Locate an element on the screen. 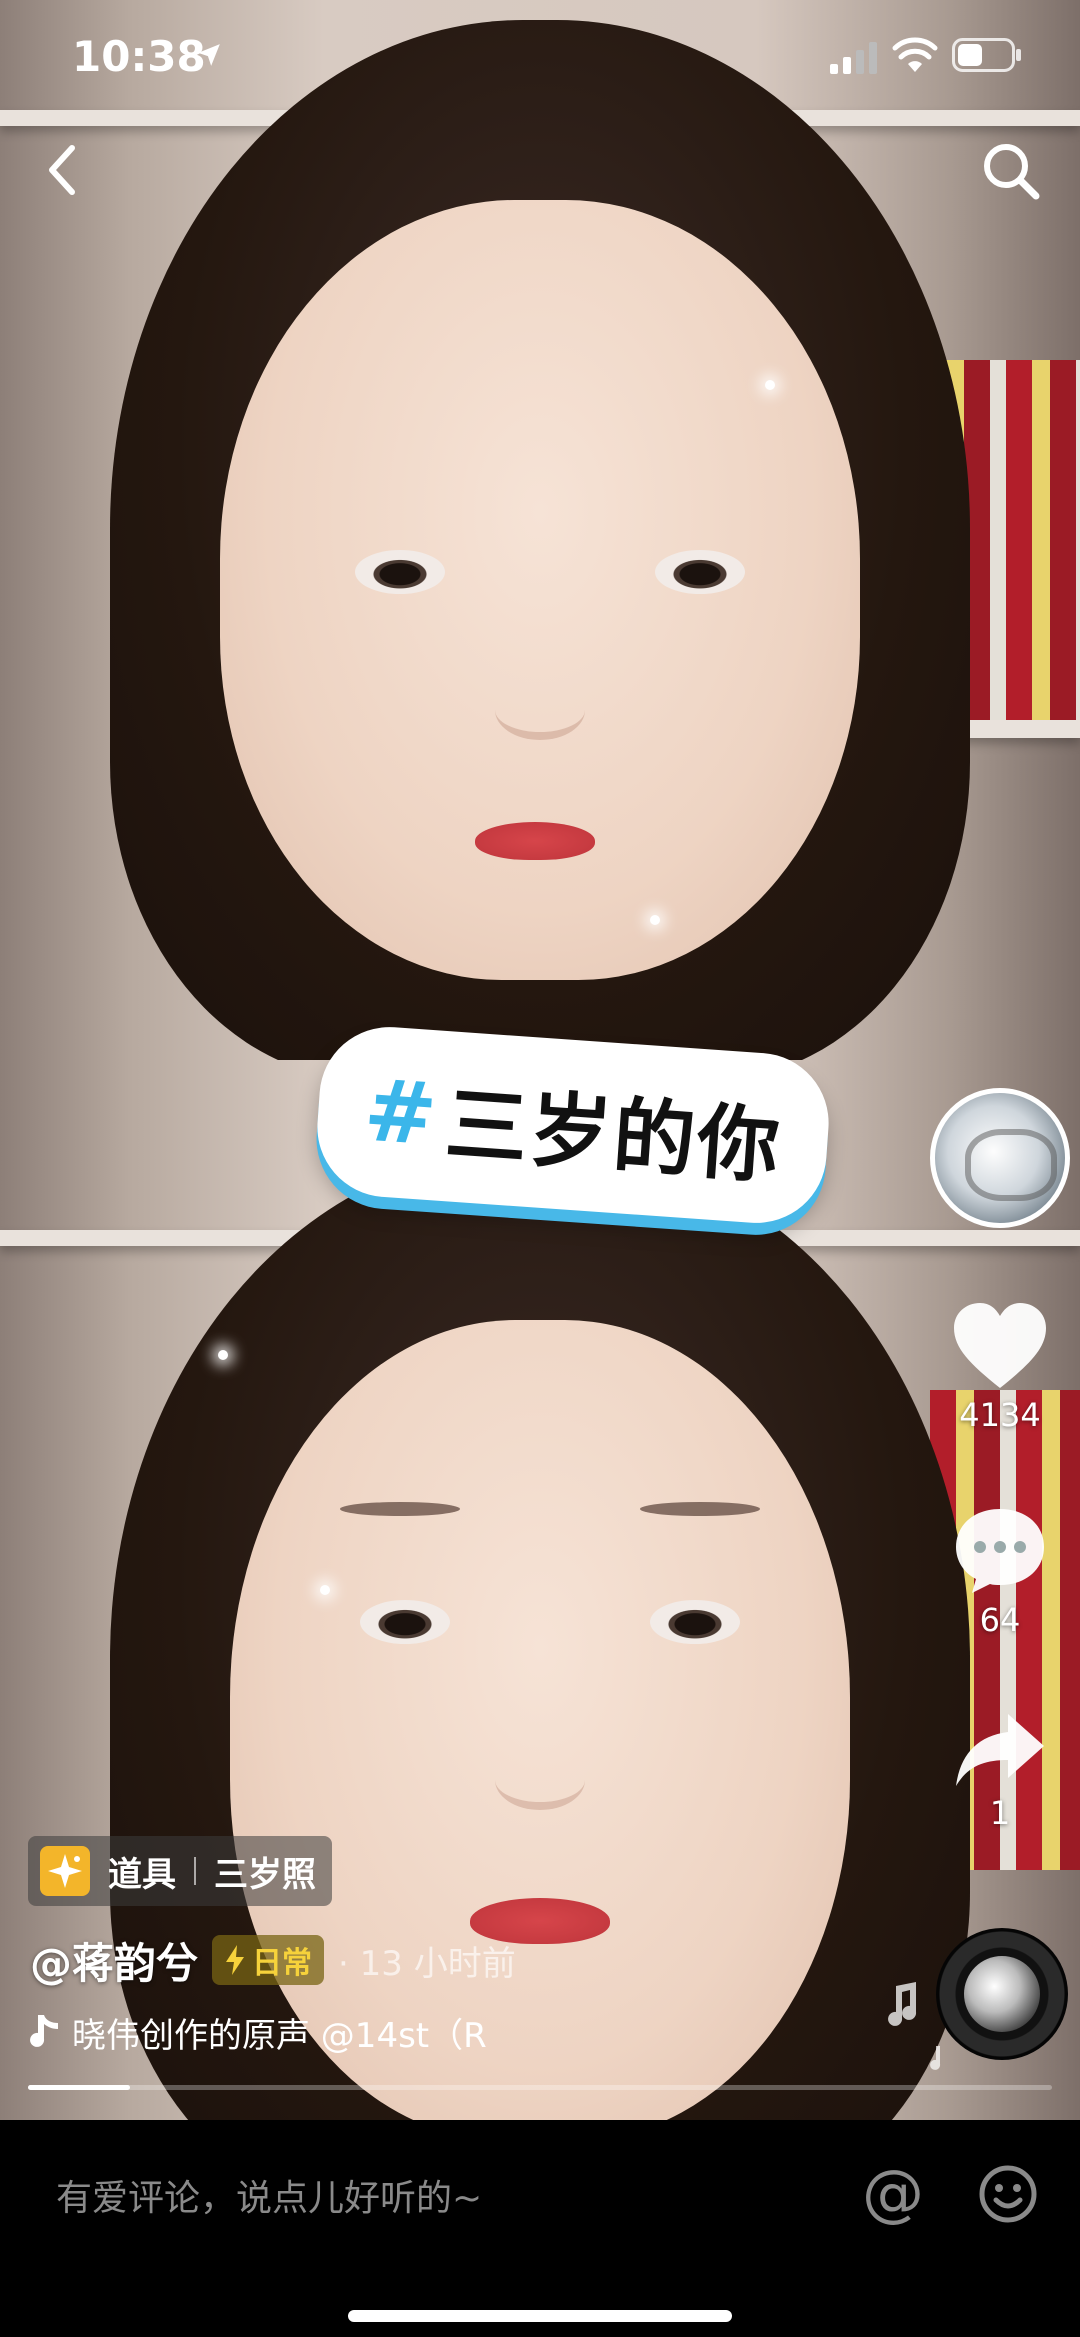 The width and height of the screenshot is (1080, 2337). lips is located at coordinates (535, 841).